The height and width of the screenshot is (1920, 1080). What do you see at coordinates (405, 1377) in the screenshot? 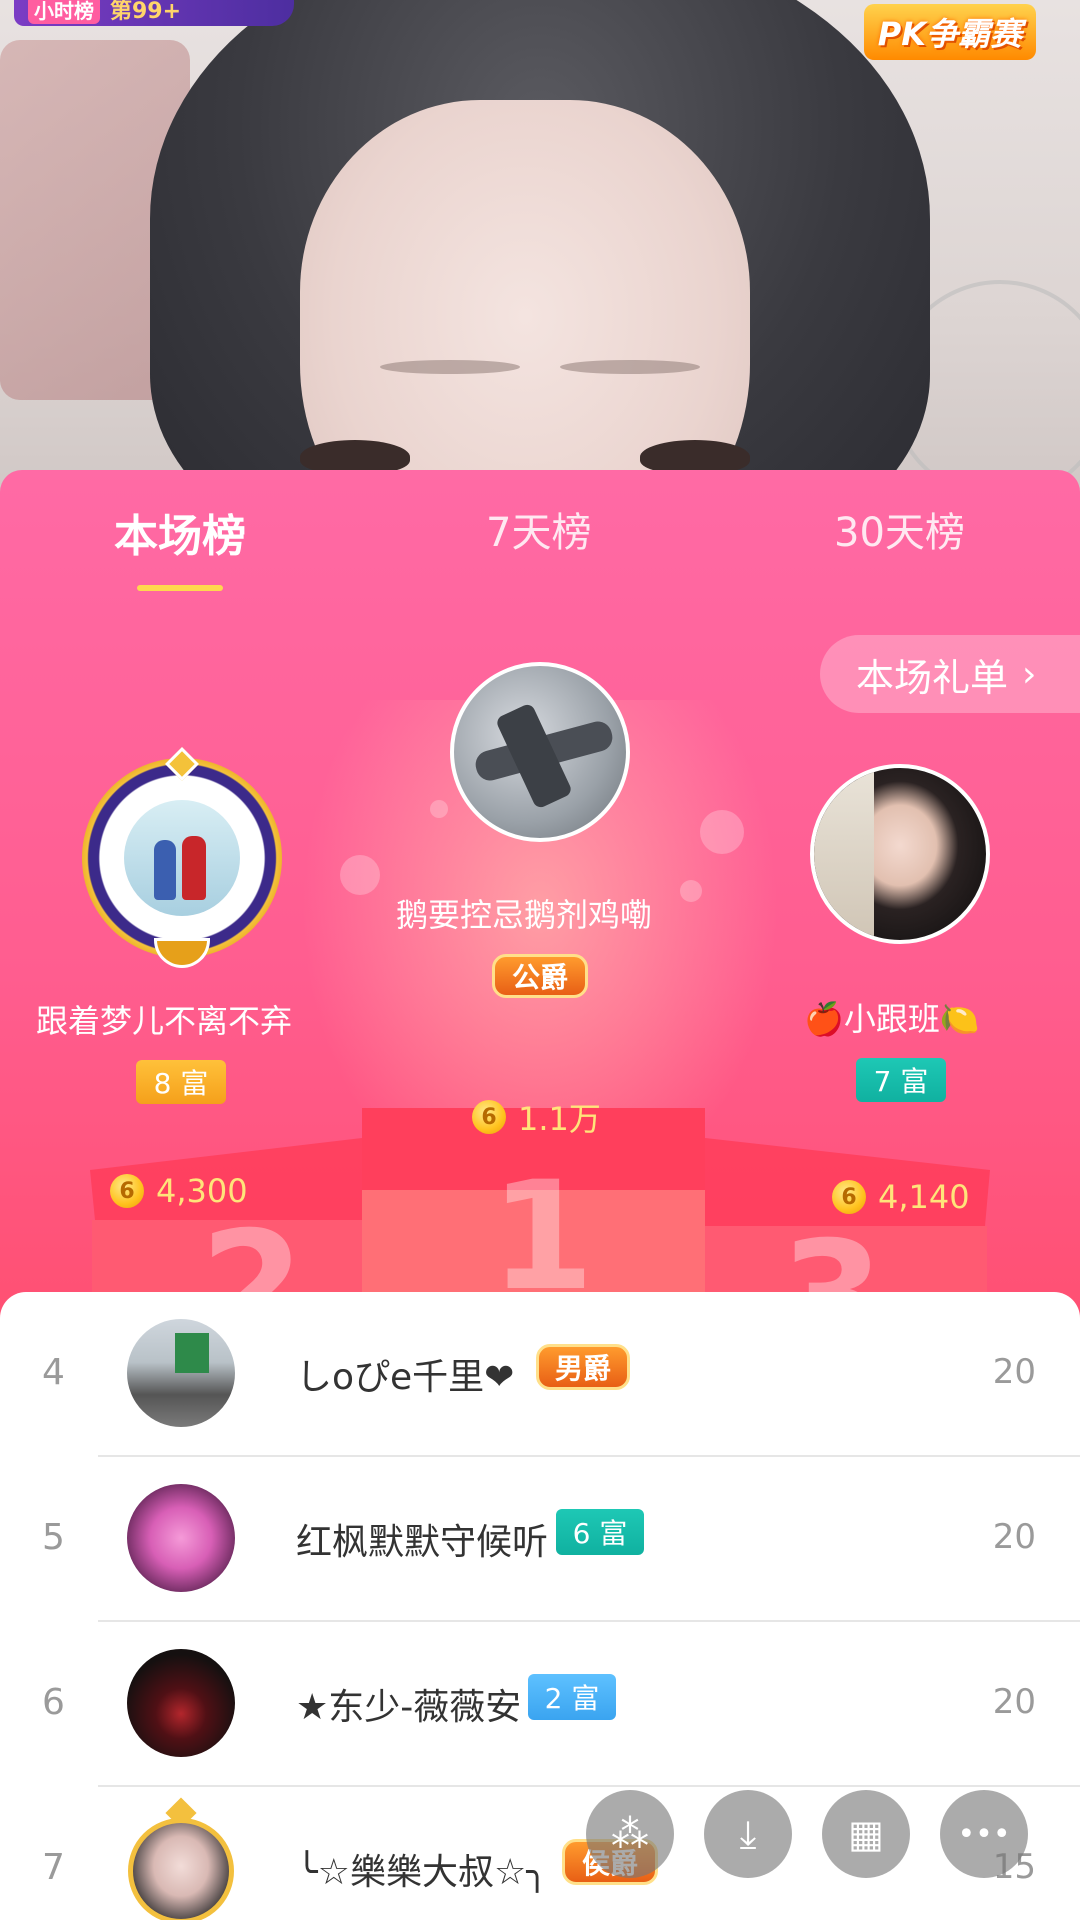
I see `user-name: しoぴe千里❤` at bounding box center [405, 1377].